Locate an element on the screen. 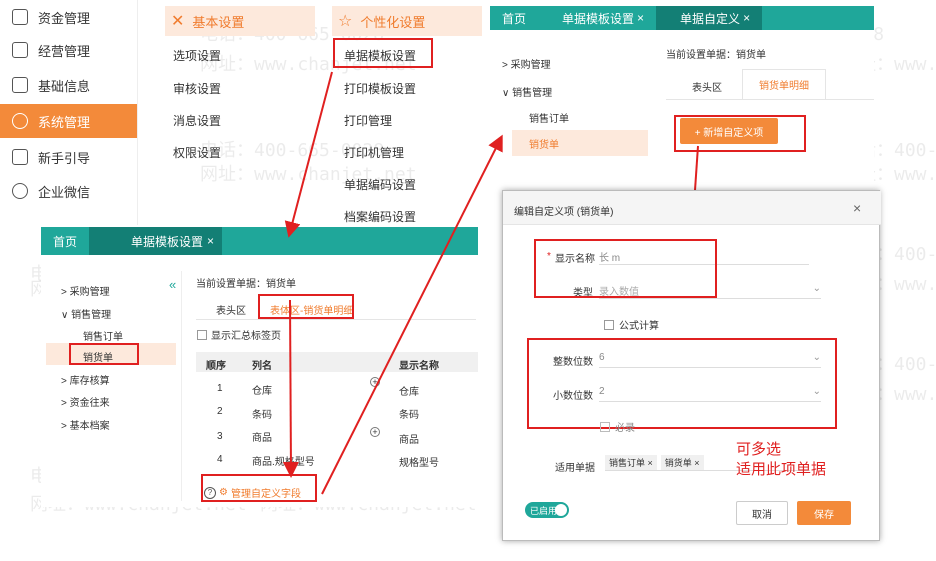 The image size is (936, 561). dialog-header: 编辑自定义项 (销货单) × is located at coordinates (692, 208).